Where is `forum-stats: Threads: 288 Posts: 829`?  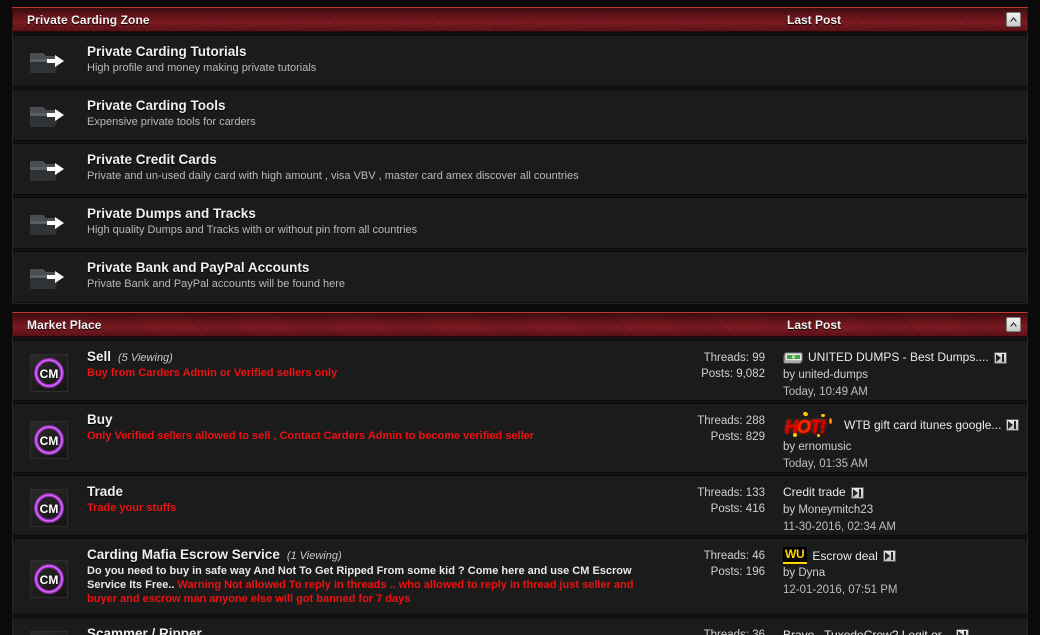 forum-stats: Threads: 288 Posts: 829 is located at coordinates (717, 424).